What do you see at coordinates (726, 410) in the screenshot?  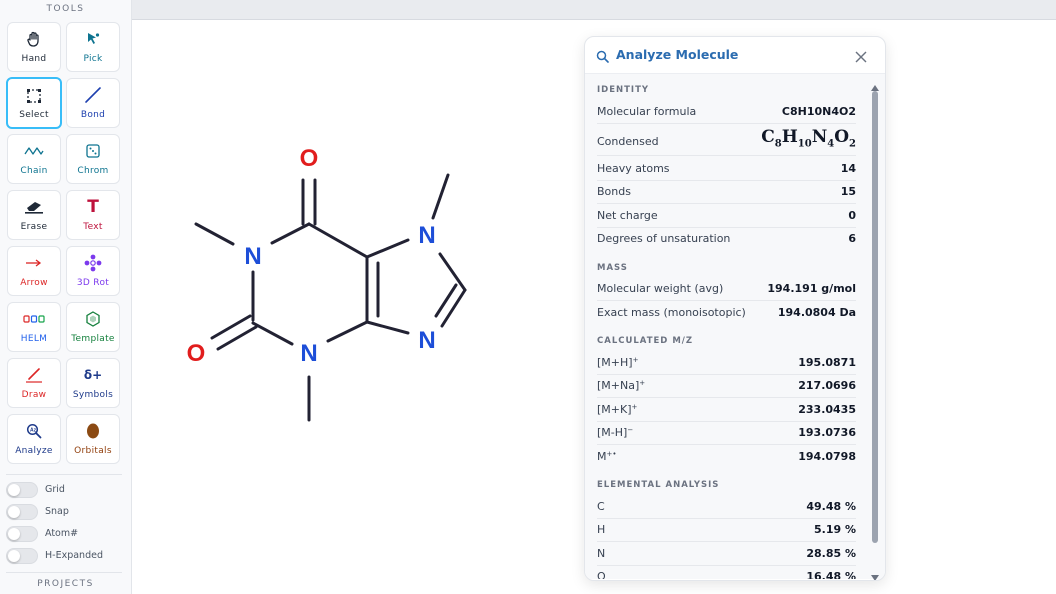 I see `mz-row: [M+K]+ 233.0435` at bounding box center [726, 410].